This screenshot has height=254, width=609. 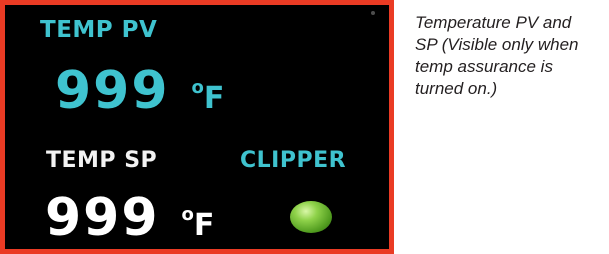 I want to click on caption-line: turned on.), so click(x=456, y=88).